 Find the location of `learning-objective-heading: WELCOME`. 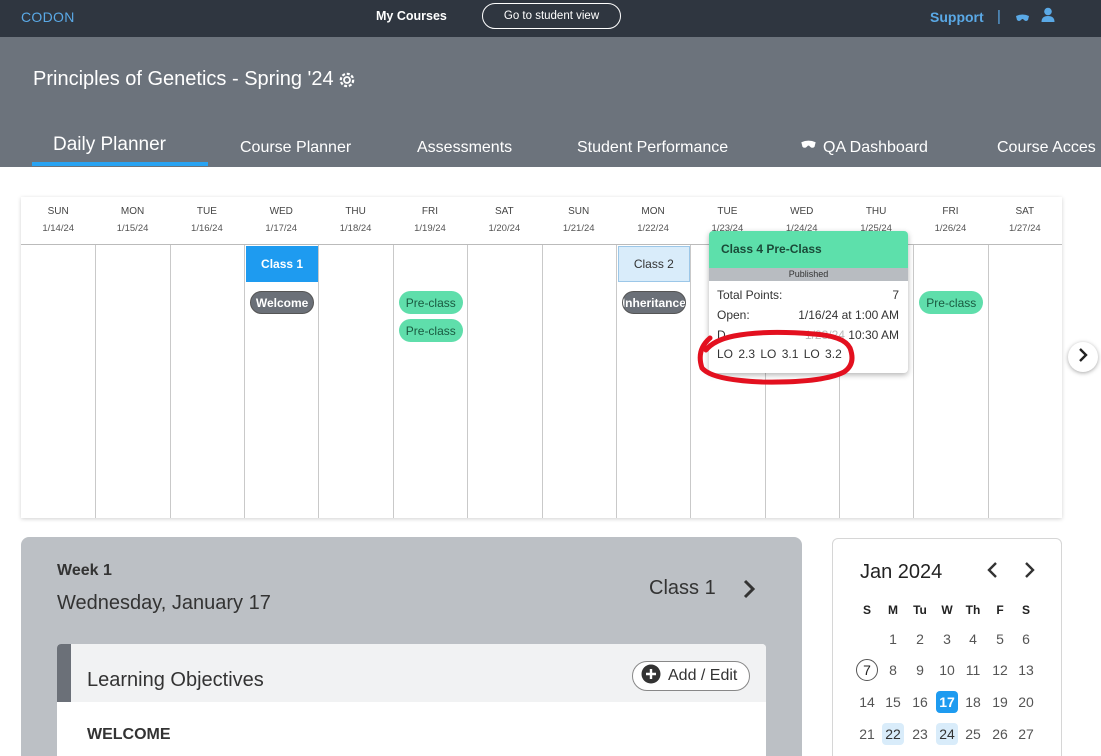

learning-objective-heading: WELCOME is located at coordinates (129, 734).